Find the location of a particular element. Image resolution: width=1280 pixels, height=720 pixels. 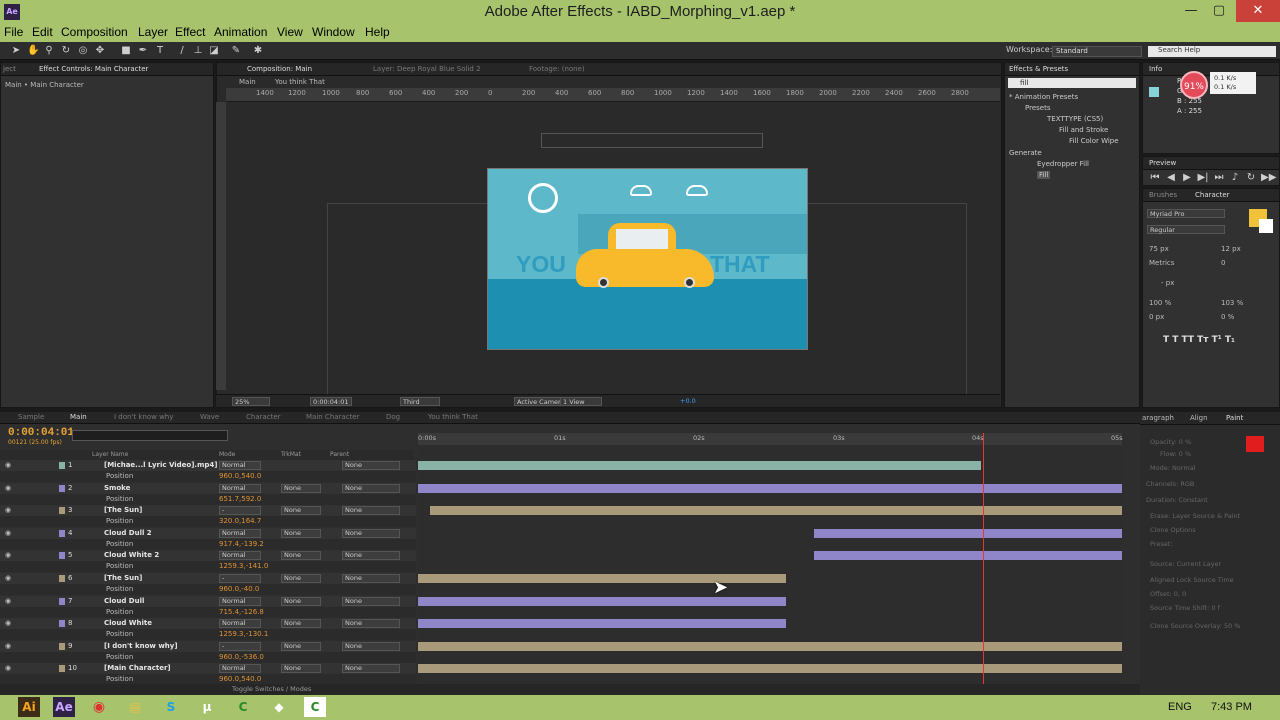

input-language: ENG is located at coordinates (1180, 707).